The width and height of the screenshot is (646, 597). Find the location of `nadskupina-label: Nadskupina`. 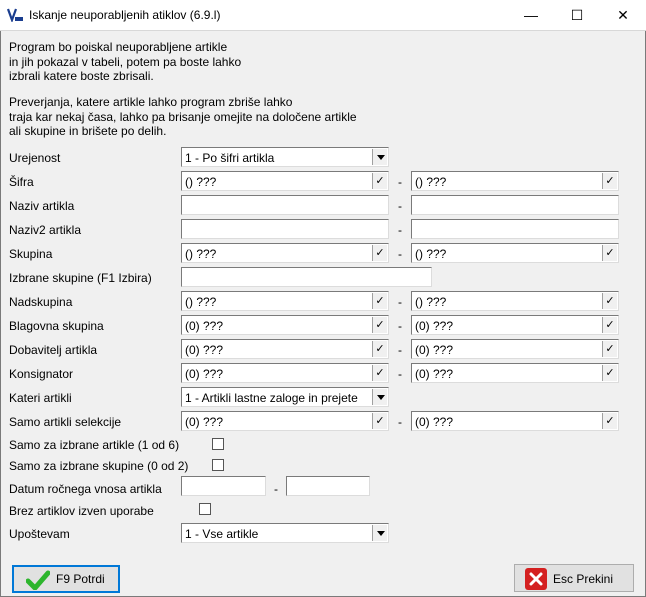

nadskupina-label: Nadskupina is located at coordinates (41, 302).